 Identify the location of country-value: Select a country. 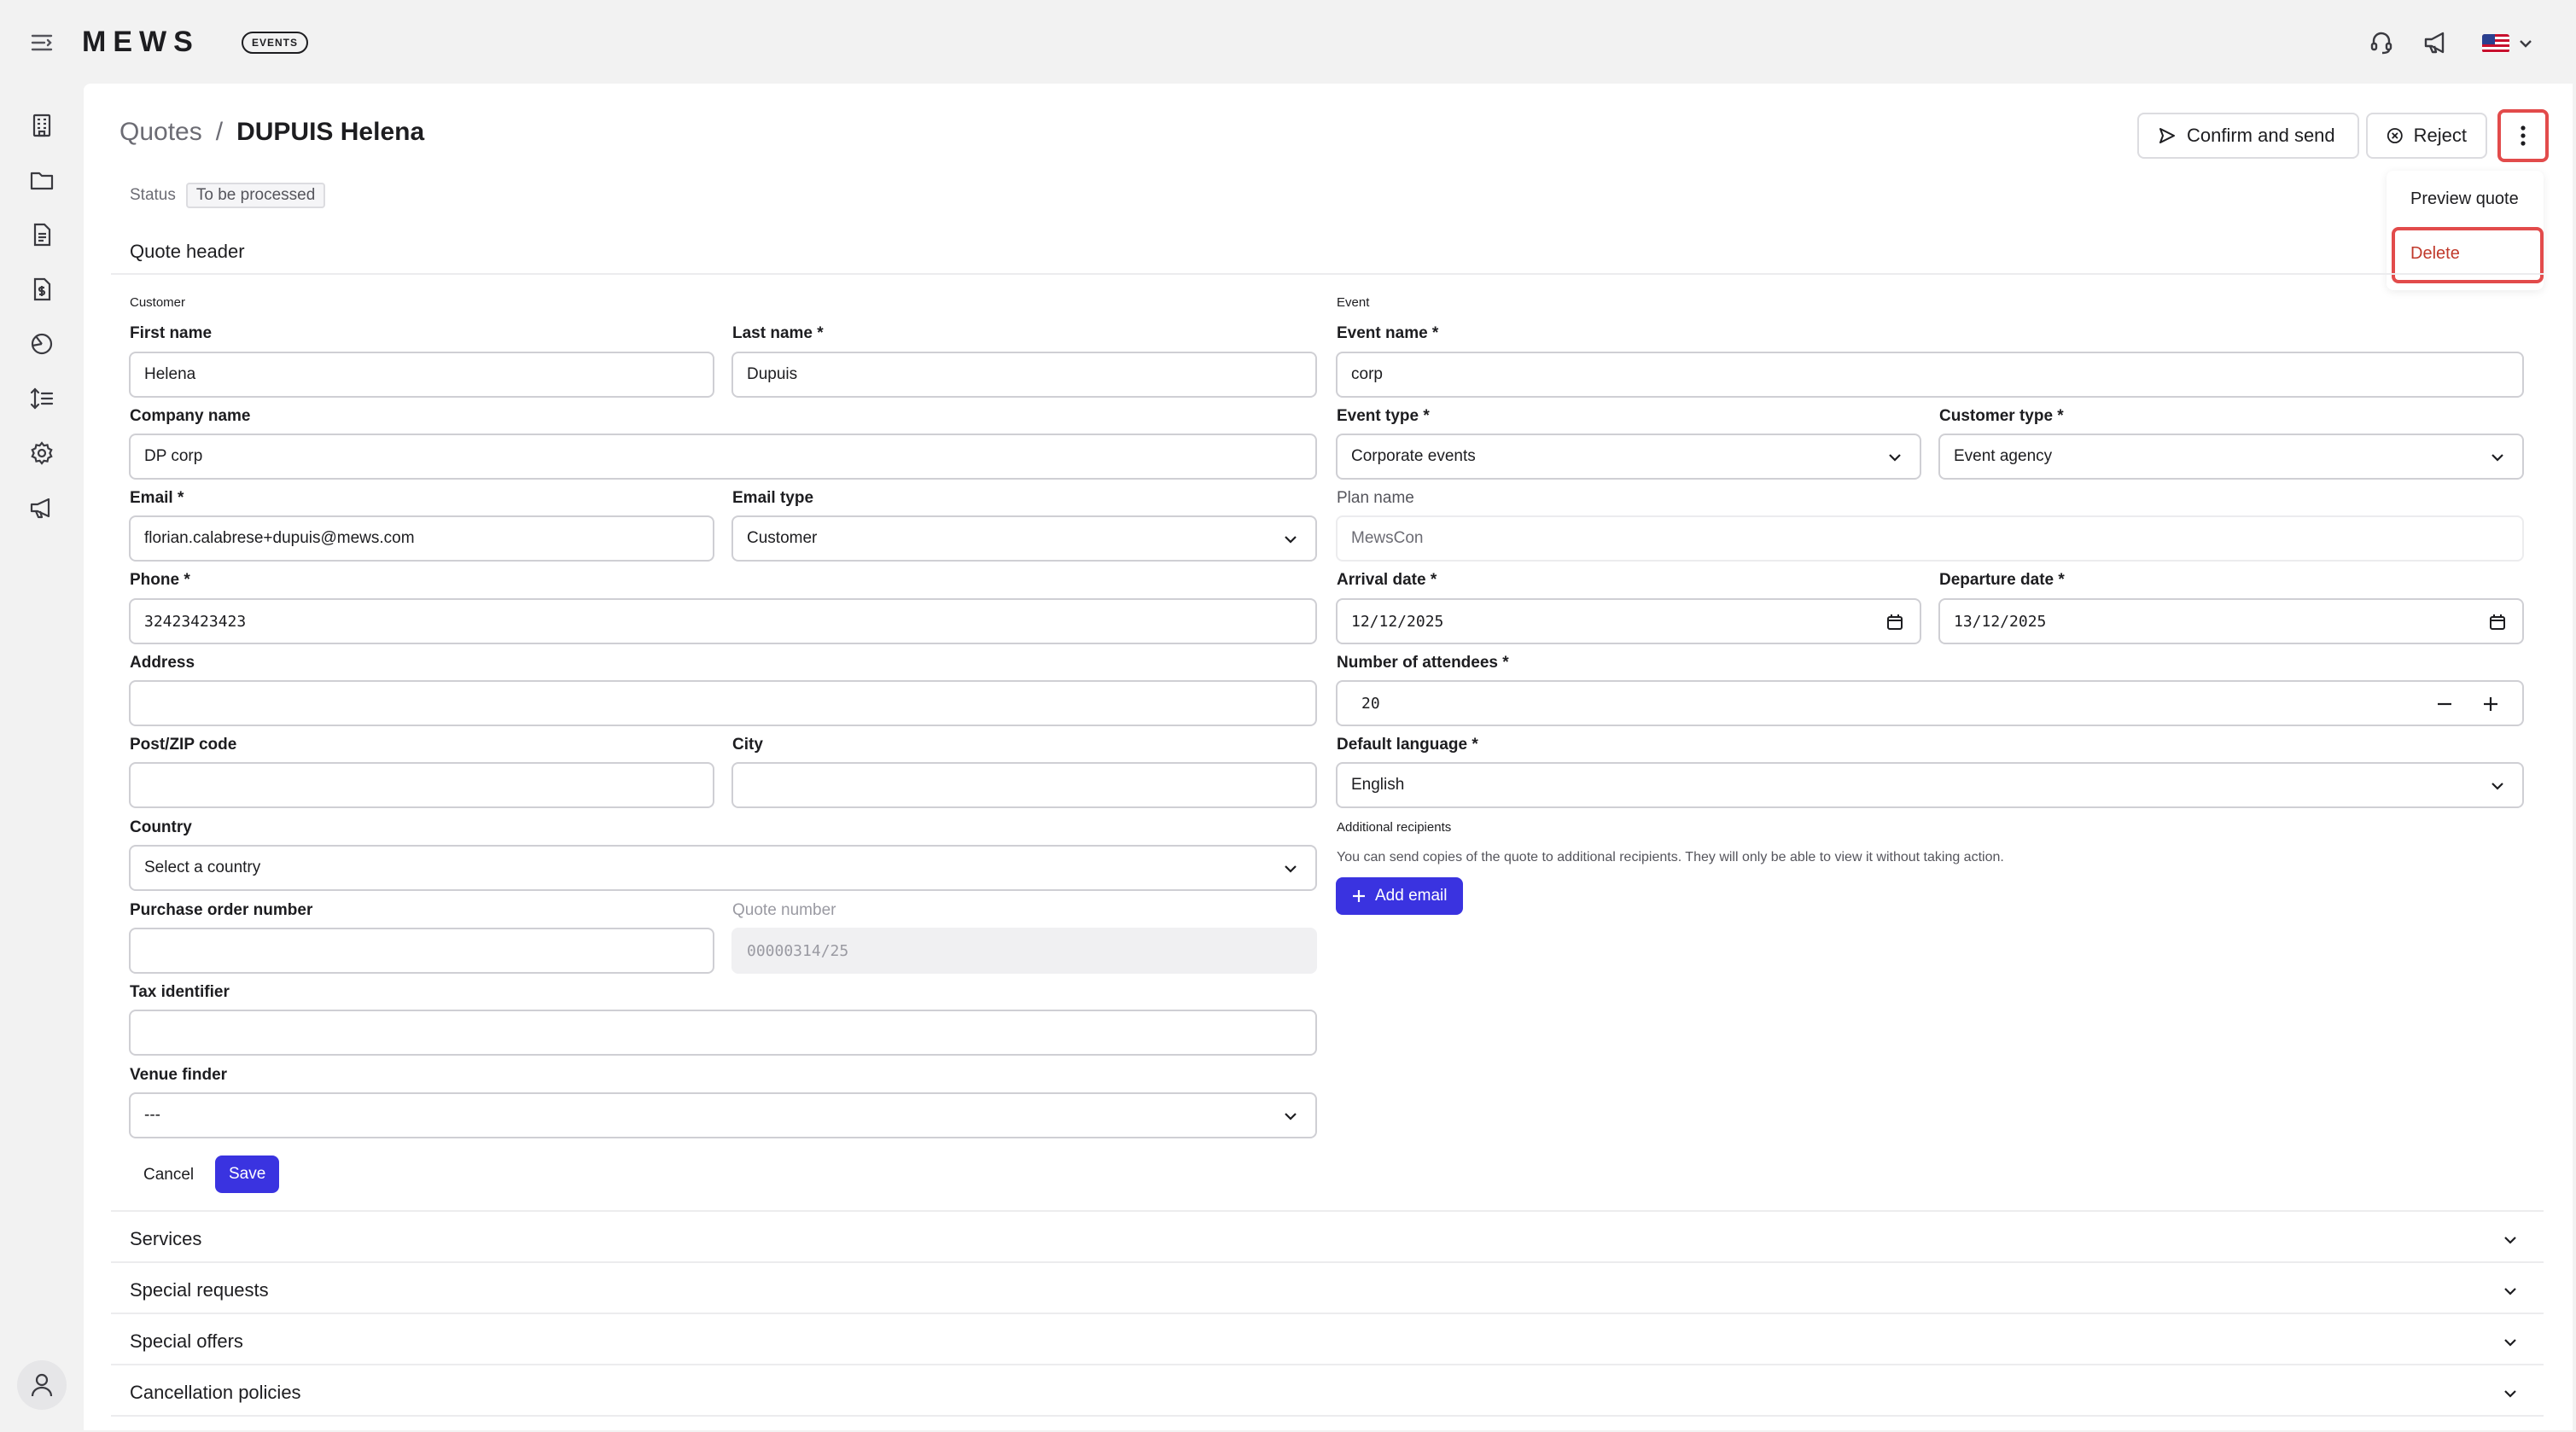
(202, 867).